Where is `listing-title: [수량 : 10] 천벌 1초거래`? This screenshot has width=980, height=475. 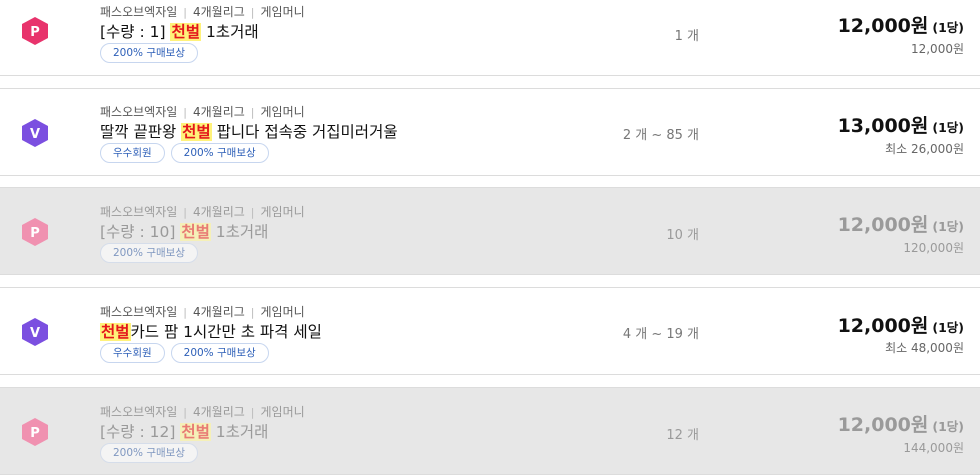
listing-title: [수량 : 10] 천벌 1초거래 is located at coordinates (184, 231).